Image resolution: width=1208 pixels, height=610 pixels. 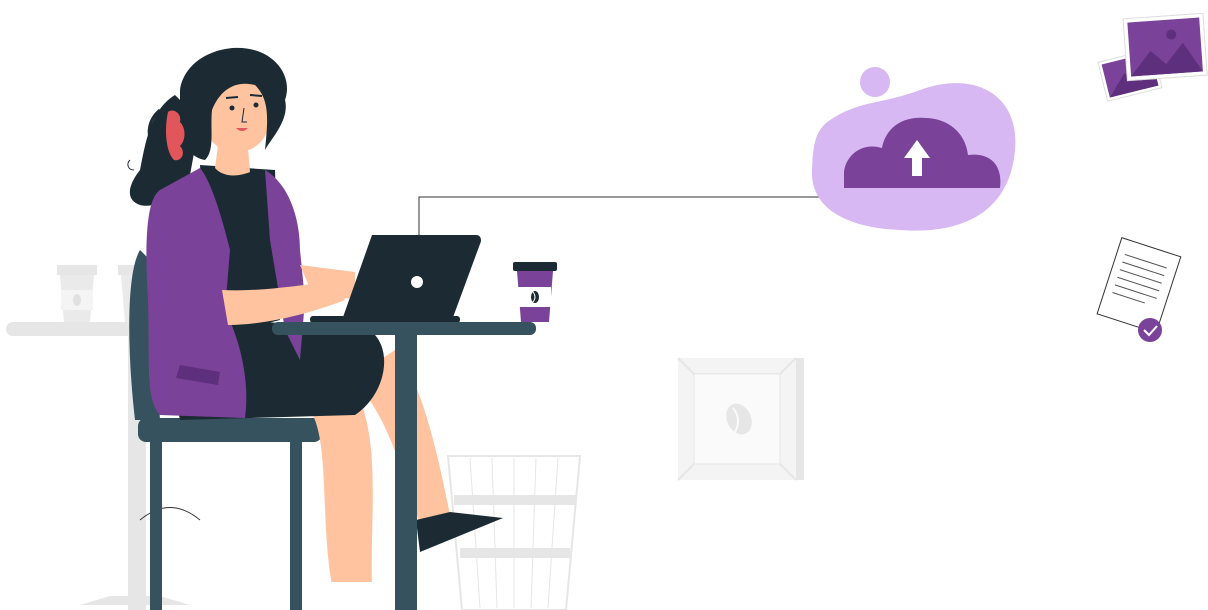 I want to click on connection-line, so click(x=620, y=215).